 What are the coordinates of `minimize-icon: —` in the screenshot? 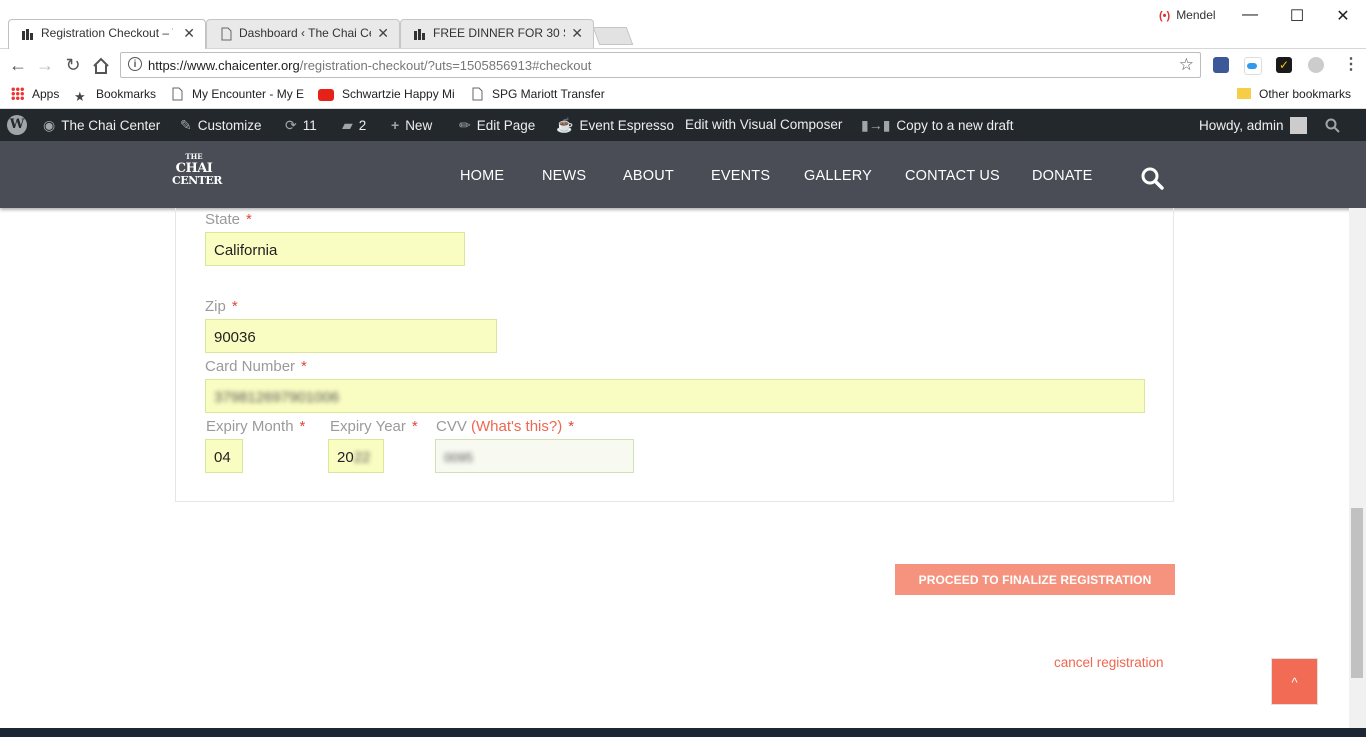 It's located at (1250, 15).